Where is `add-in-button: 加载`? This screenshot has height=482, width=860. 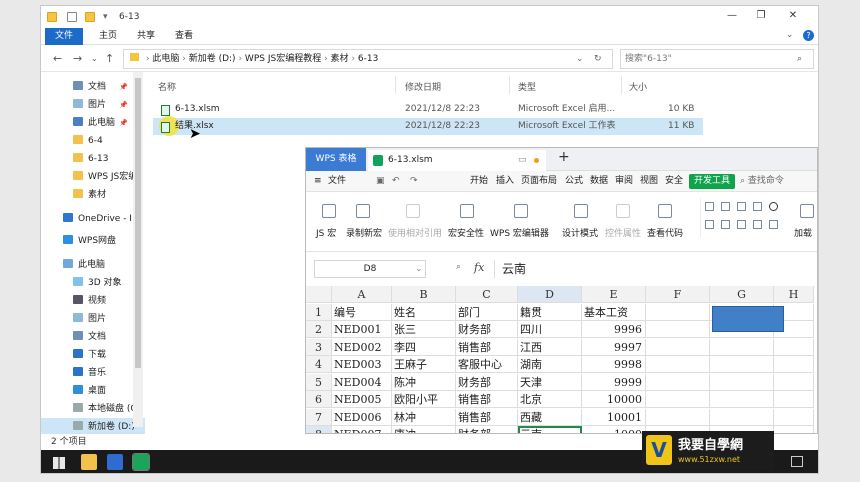 add-in-button: 加载 is located at coordinates (803, 232).